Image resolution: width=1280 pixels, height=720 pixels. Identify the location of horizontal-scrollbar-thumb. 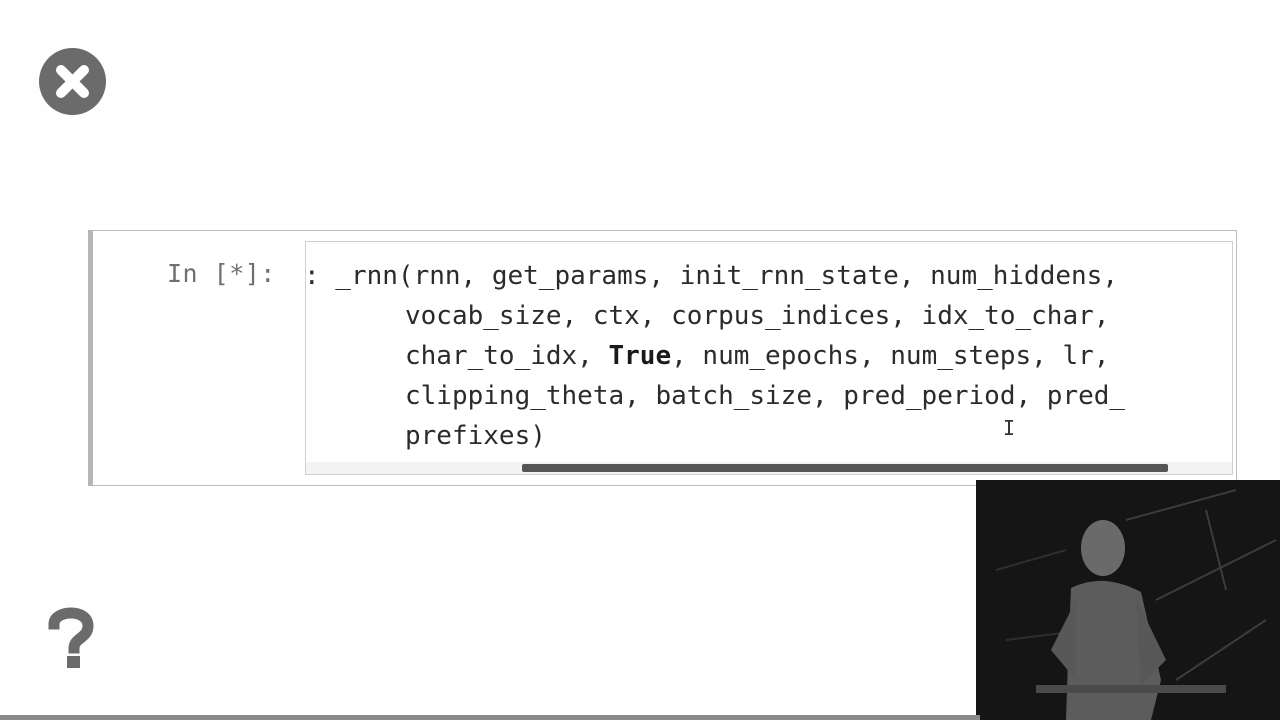
(845, 468).